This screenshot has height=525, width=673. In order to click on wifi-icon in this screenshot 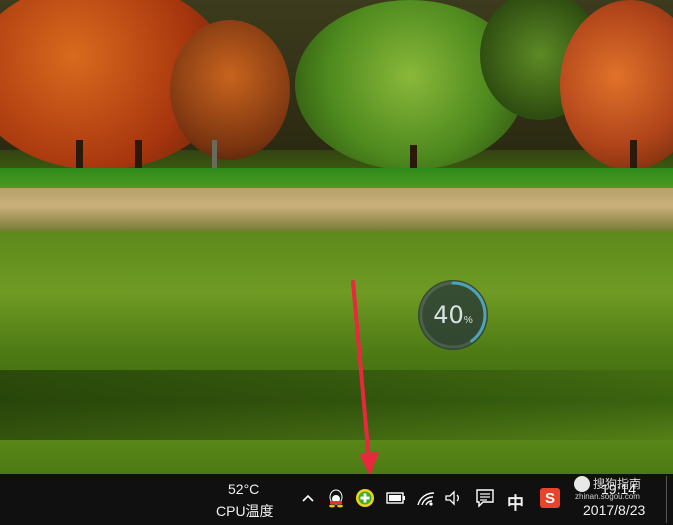, I will do `click(426, 498)`.